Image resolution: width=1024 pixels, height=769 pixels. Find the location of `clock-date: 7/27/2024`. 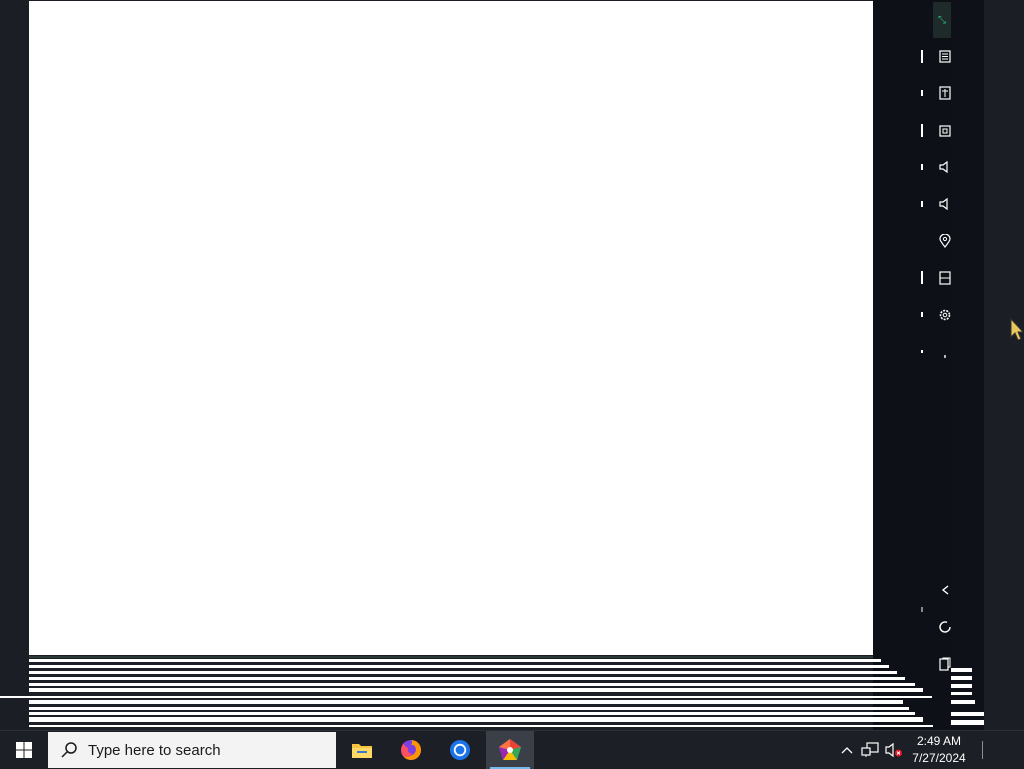

clock-date: 7/27/2024 is located at coordinates (939, 758).